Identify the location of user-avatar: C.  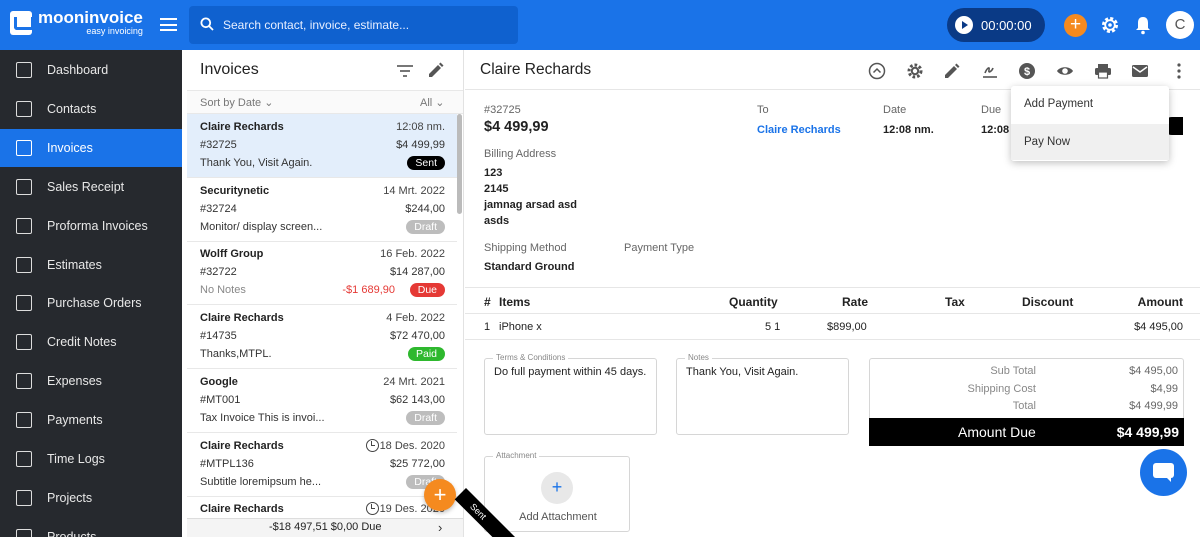
(1180, 25).